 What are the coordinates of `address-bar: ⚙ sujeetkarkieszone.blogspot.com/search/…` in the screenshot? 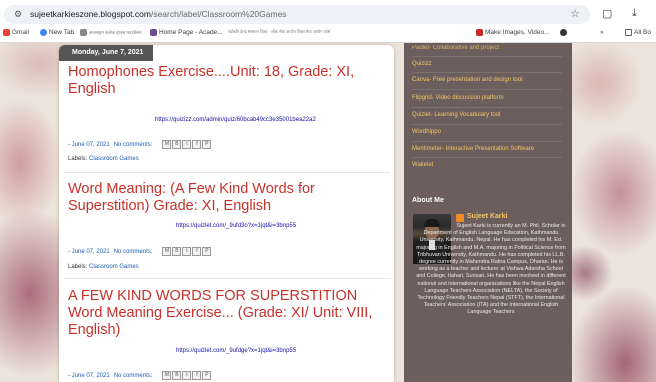 It's located at (297, 14).